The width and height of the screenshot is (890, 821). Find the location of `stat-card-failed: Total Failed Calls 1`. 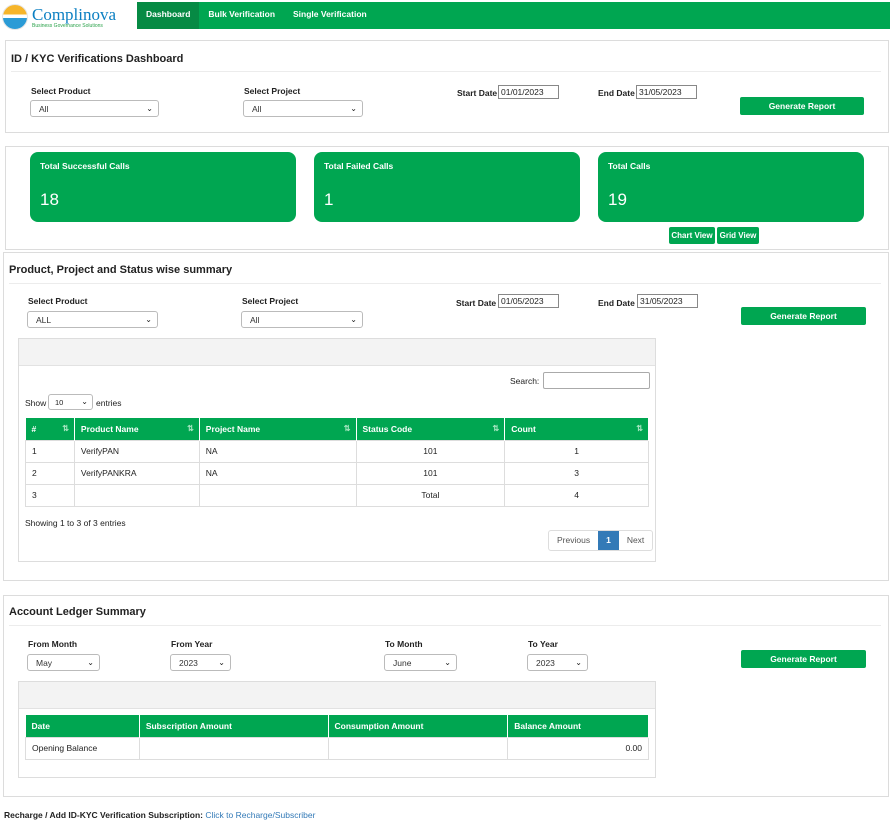

stat-card-failed: Total Failed Calls 1 is located at coordinates (447, 187).